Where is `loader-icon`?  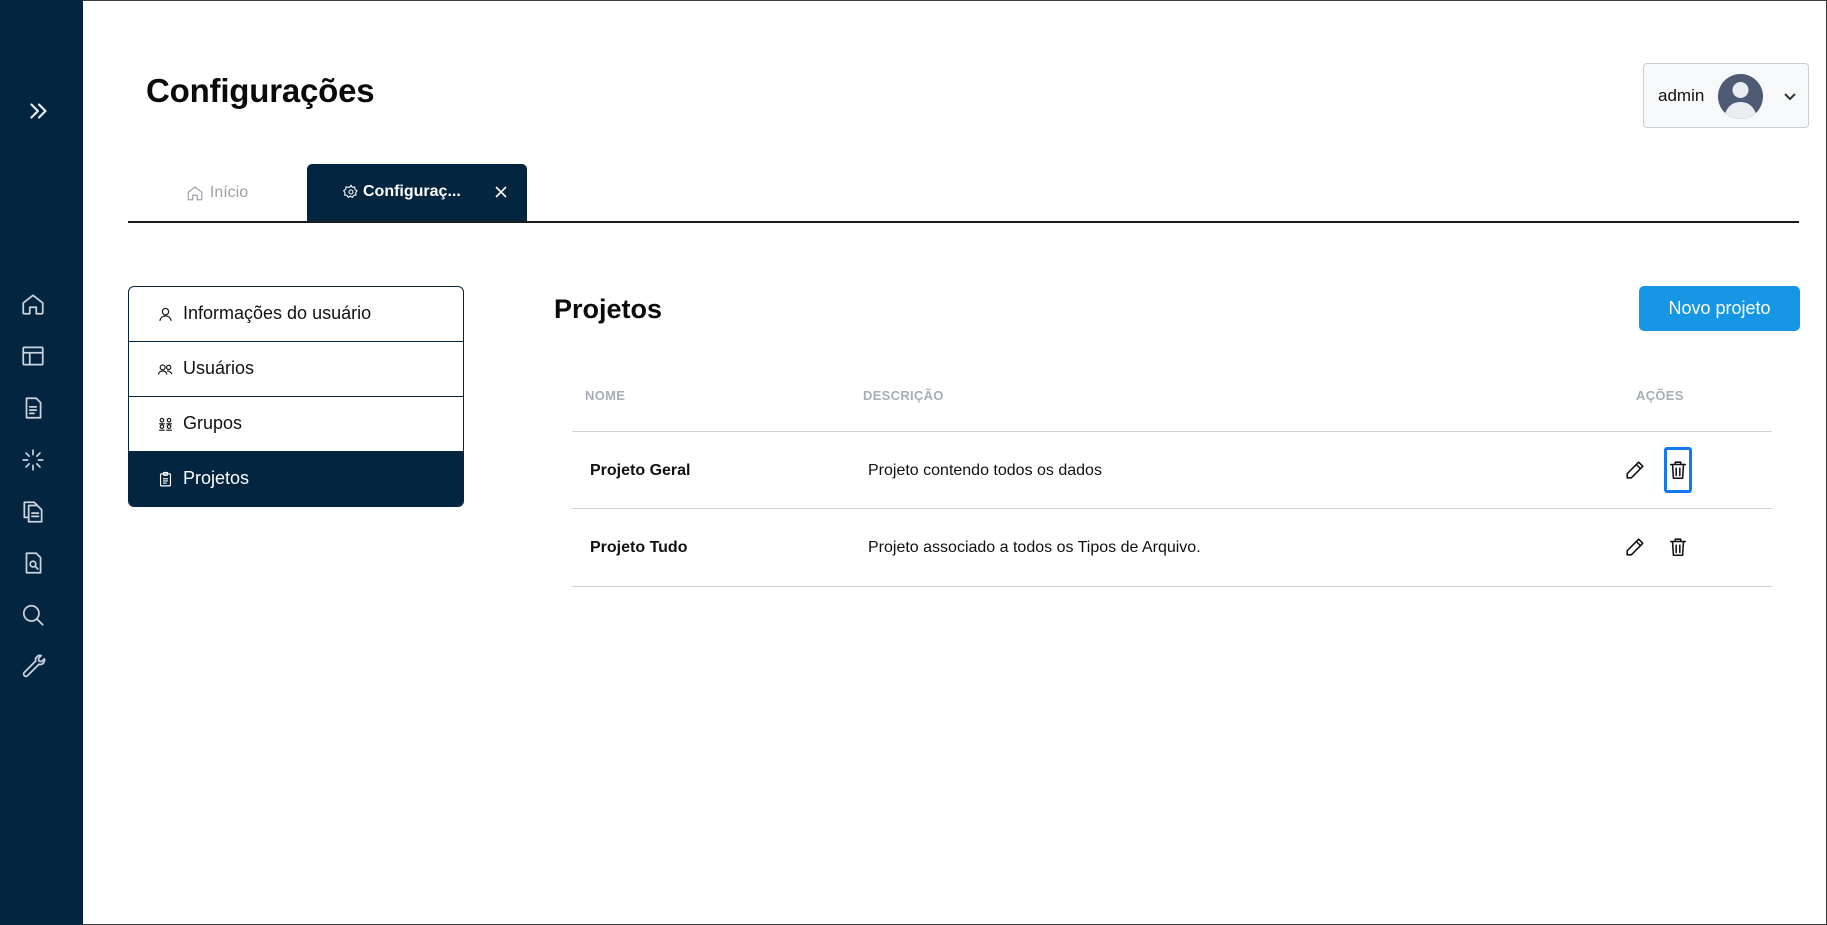 loader-icon is located at coordinates (33, 460).